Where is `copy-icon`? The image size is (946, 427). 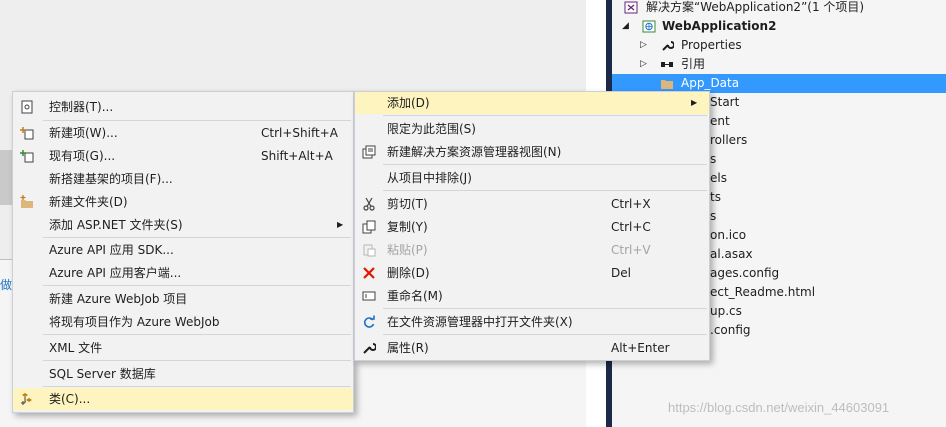 copy-icon is located at coordinates (369, 227).